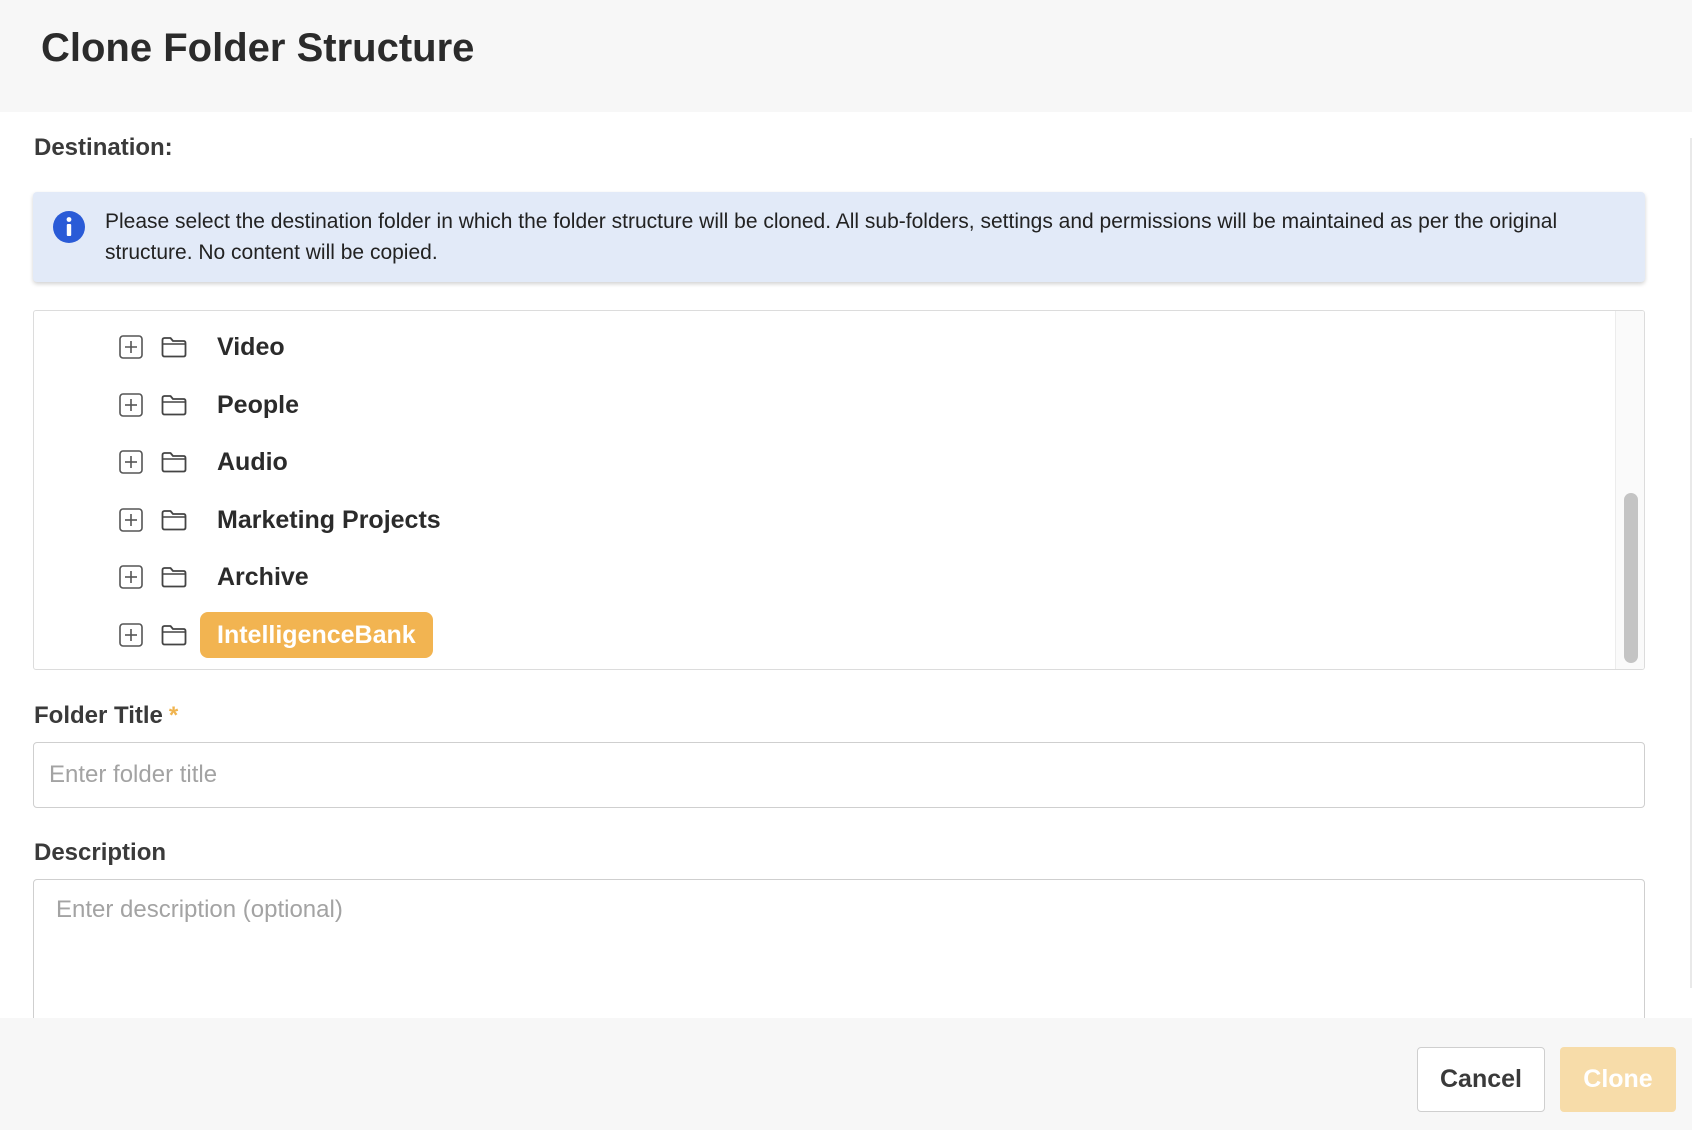 This screenshot has height=1130, width=1692. What do you see at coordinates (839, 775) in the screenshot?
I see `folder-title-input` at bounding box center [839, 775].